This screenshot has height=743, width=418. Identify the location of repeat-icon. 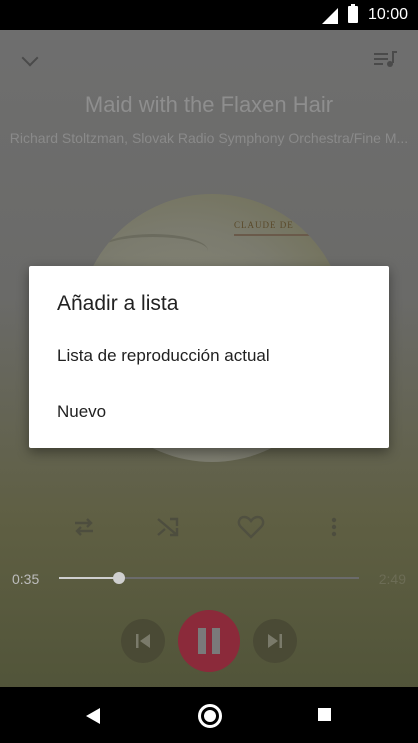
(84, 527).